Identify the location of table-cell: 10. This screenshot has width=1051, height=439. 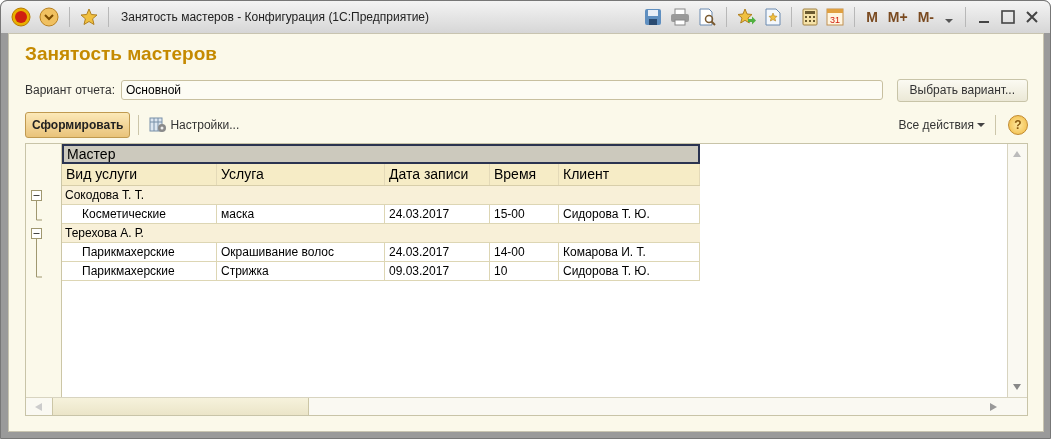
(524, 271).